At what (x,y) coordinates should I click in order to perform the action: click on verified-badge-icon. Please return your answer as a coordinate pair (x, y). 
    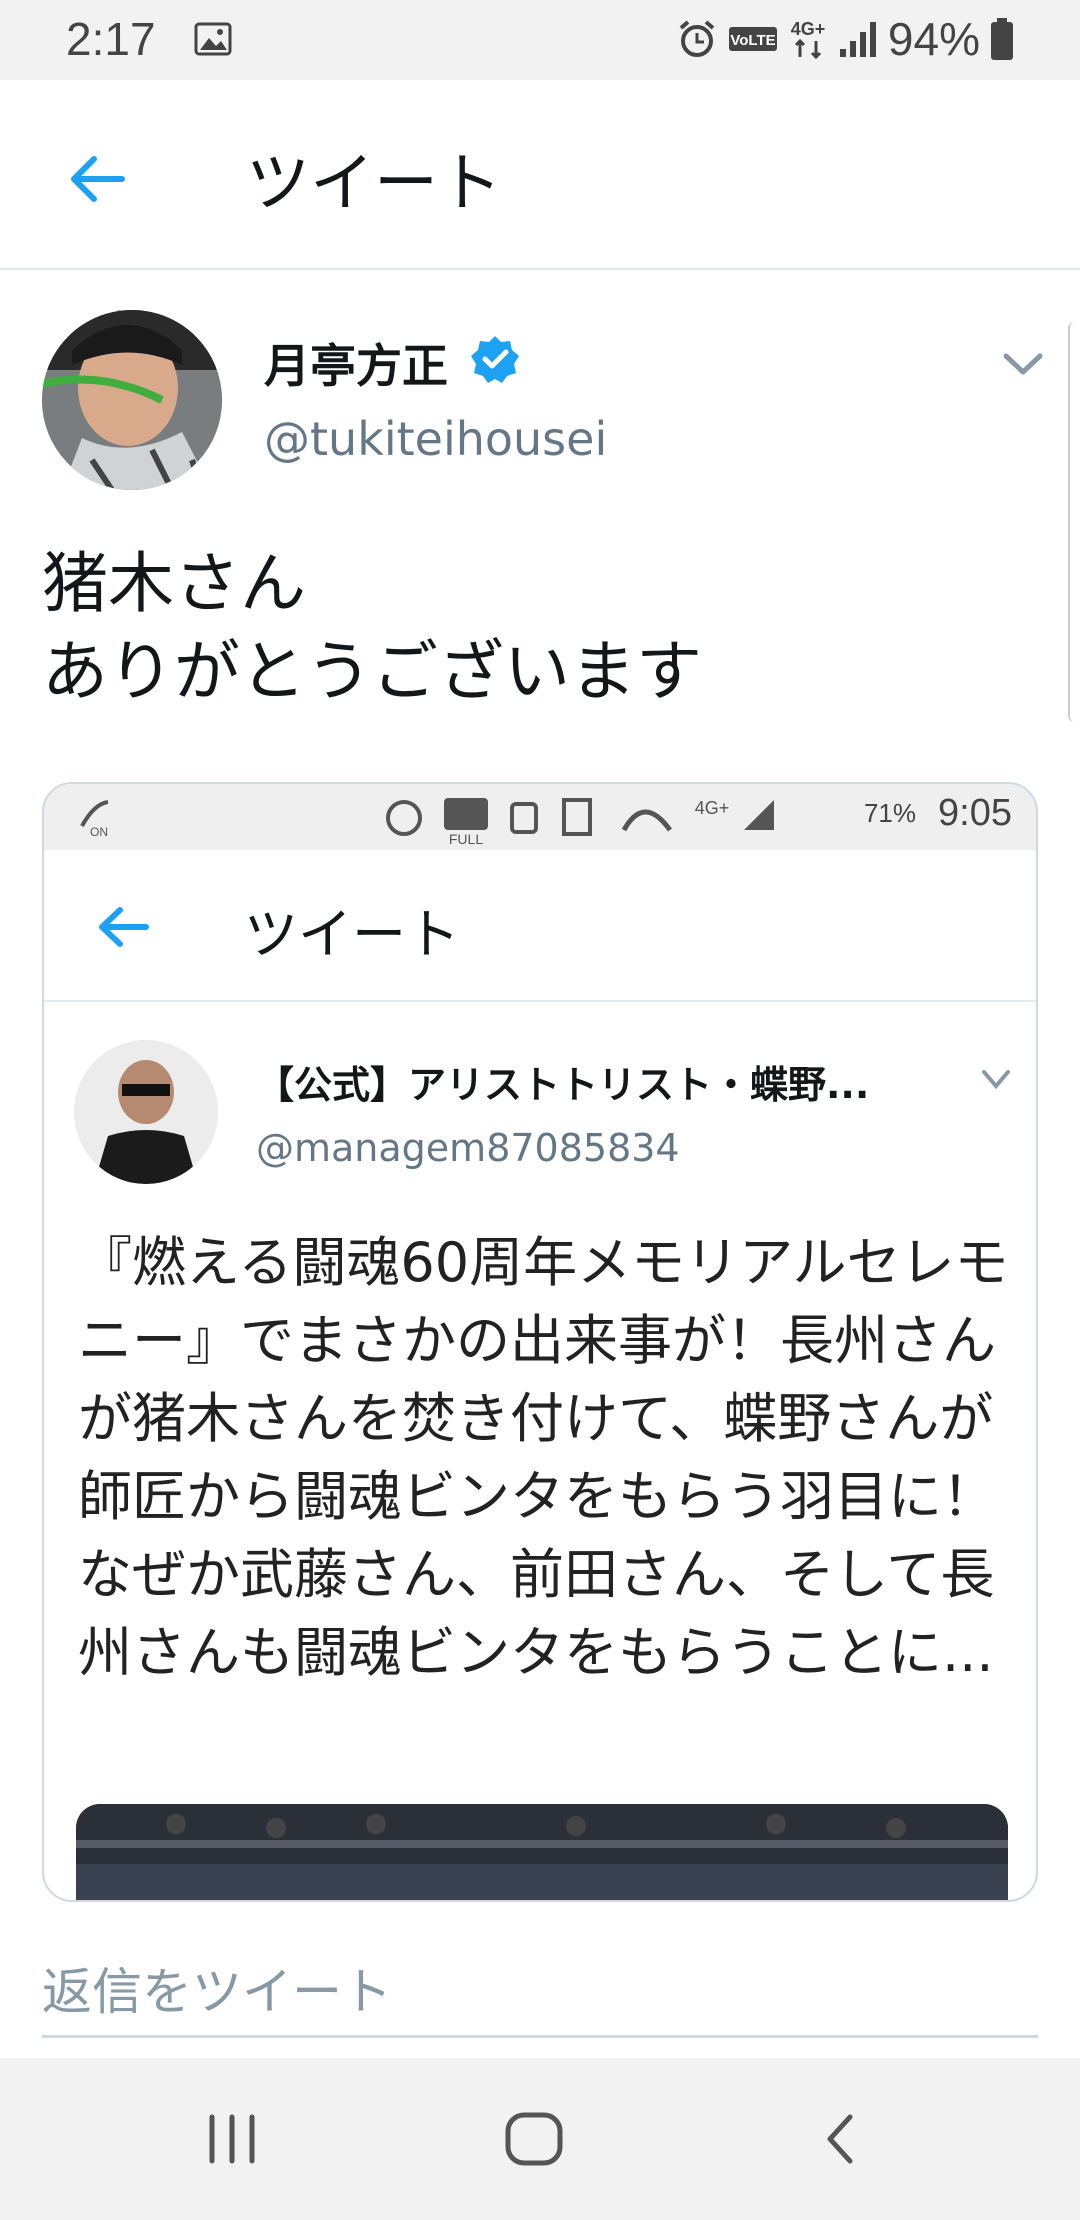
    Looking at the image, I should click on (495, 359).